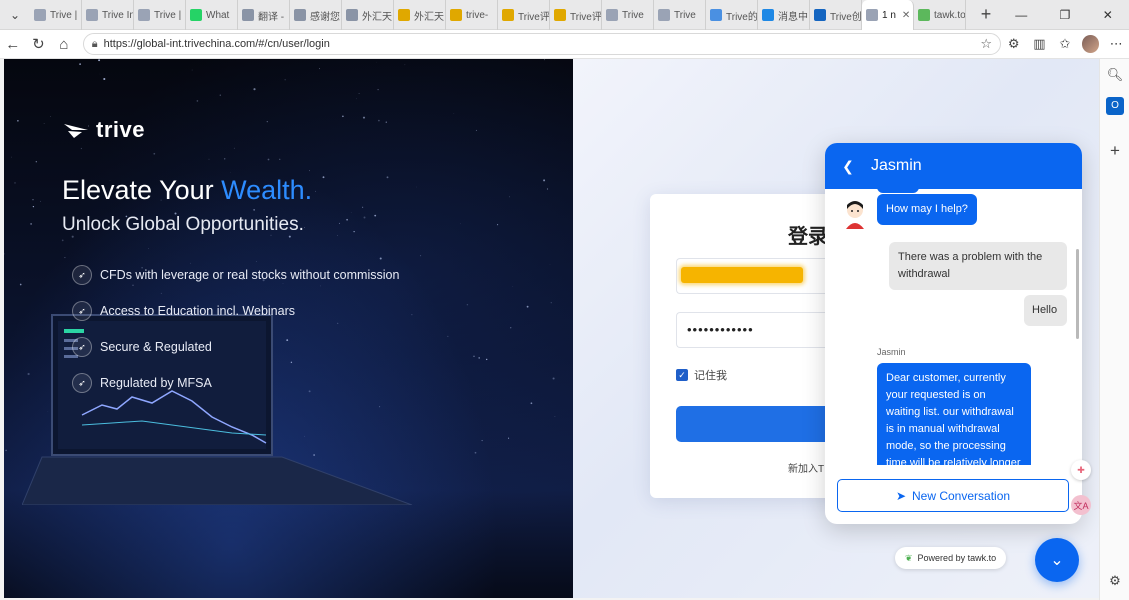 This screenshot has height=600, width=1129. I want to click on password-input: ••••••••••••, so click(758, 330).